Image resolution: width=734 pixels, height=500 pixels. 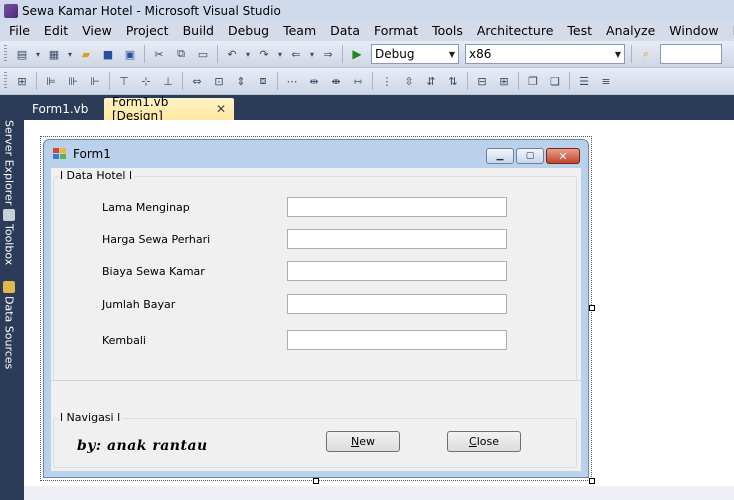 What do you see at coordinates (563, 156) in the screenshot?
I see `close-button: ✕` at bounding box center [563, 156].